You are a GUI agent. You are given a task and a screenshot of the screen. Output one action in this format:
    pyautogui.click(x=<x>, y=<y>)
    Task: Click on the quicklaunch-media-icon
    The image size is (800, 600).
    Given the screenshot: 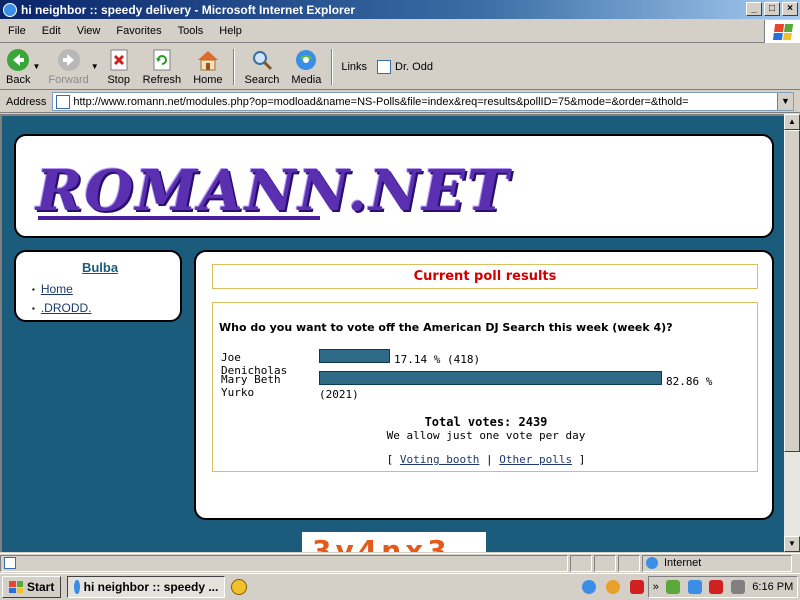 What is the action you would take?
    pyautogui.click(x=613, y=587)
    